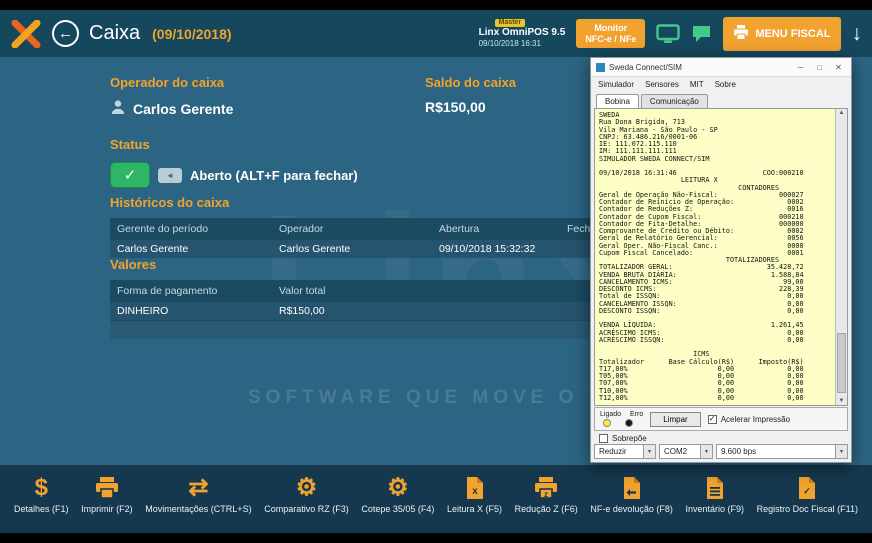 Image resolution: width=872 pixels, height=543 pixels. I want to click on app-name: Linx OmniPOS 9.5, so click(522, 33).